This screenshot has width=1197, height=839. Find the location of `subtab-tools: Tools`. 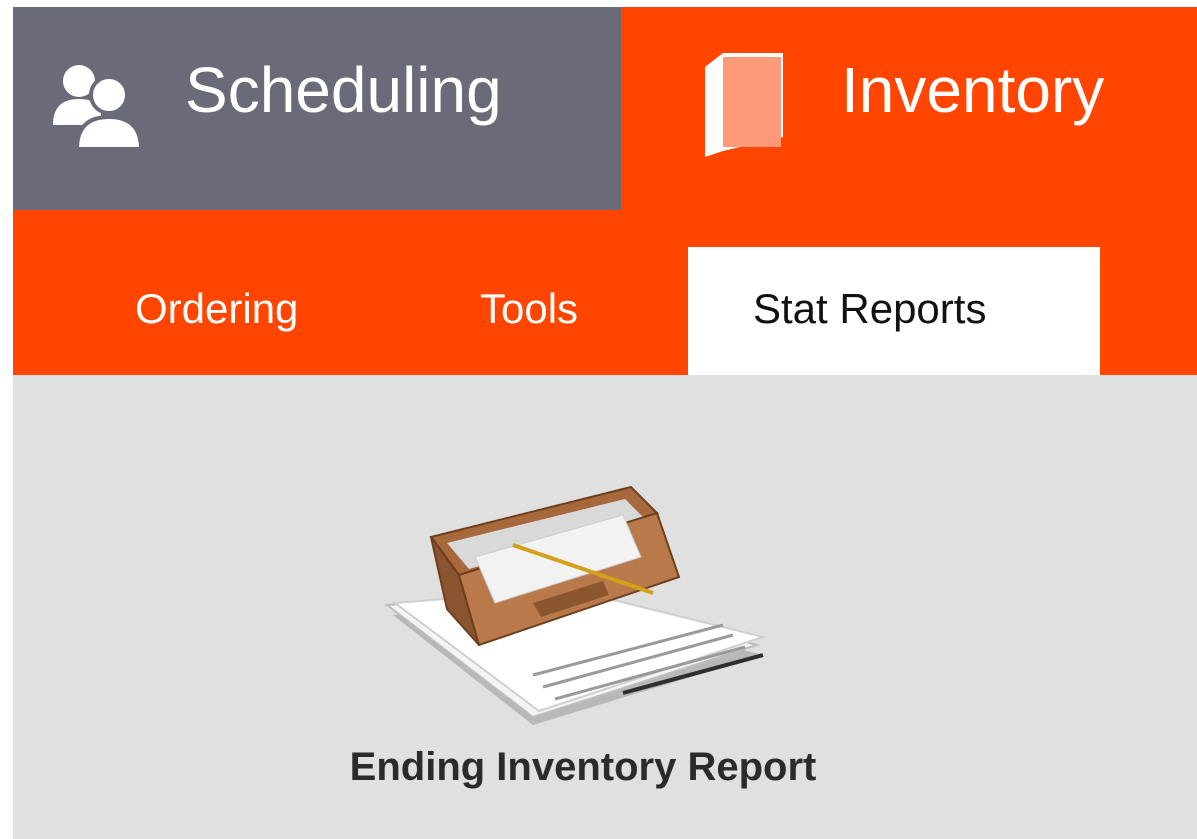

subtab-tools: Tools is located at coordinates (543, 311).